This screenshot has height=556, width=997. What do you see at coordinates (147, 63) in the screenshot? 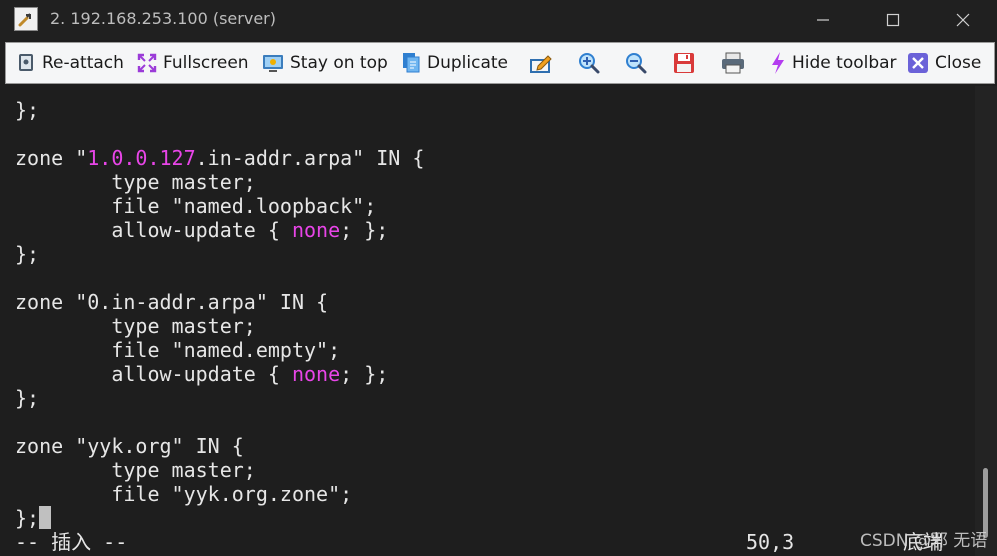
I see `expand-arrows-icon` at bounding box center [147, 63].